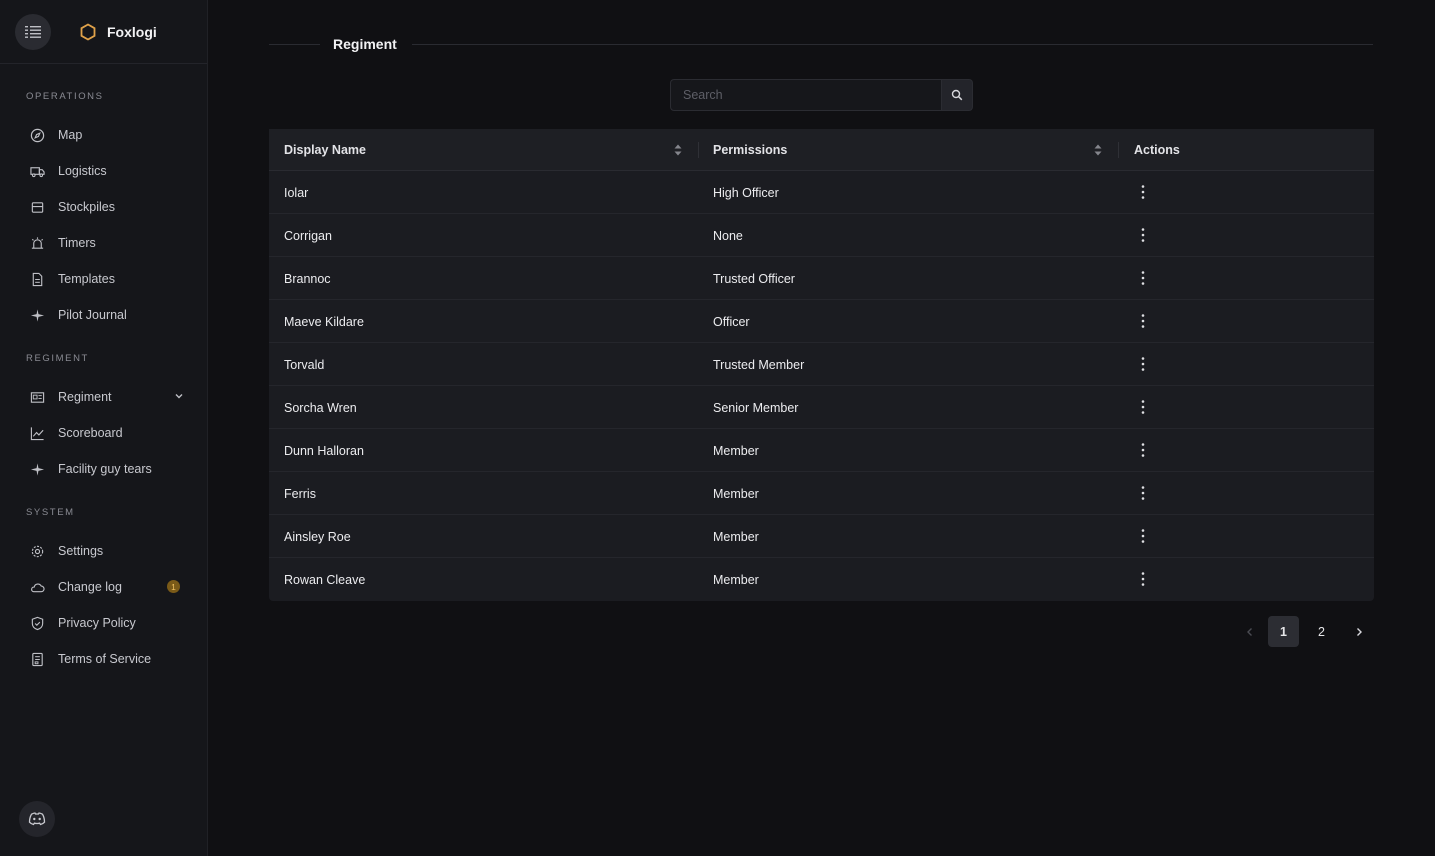 This screenshot has height=856, width=1435. What do you see at coordinates (179, 396) in the screenshot?
I see `chevron-down-icon` at bounding box center [179, 396].